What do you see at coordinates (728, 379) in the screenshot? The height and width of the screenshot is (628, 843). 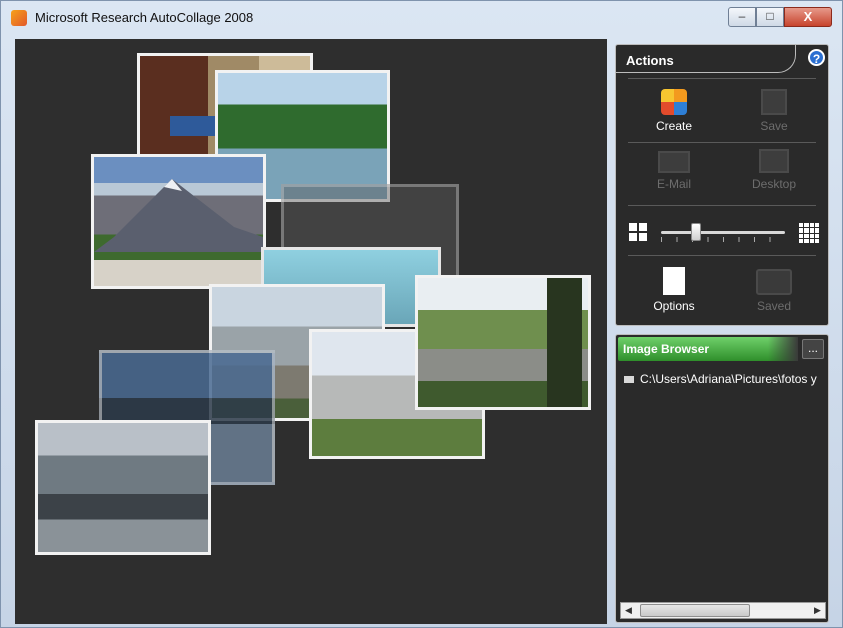 I see `folder-path-label: C:\Users\Adriana\Pictures\fotos y` at bounding box center [728, 379].